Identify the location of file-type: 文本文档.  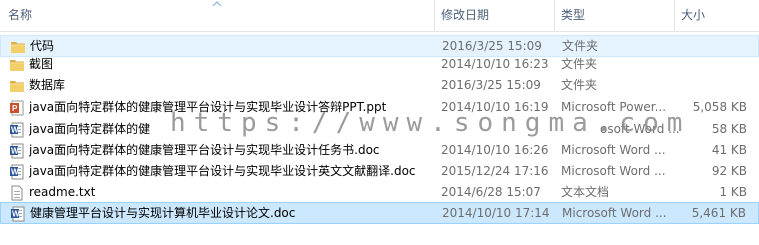
(585, 192).